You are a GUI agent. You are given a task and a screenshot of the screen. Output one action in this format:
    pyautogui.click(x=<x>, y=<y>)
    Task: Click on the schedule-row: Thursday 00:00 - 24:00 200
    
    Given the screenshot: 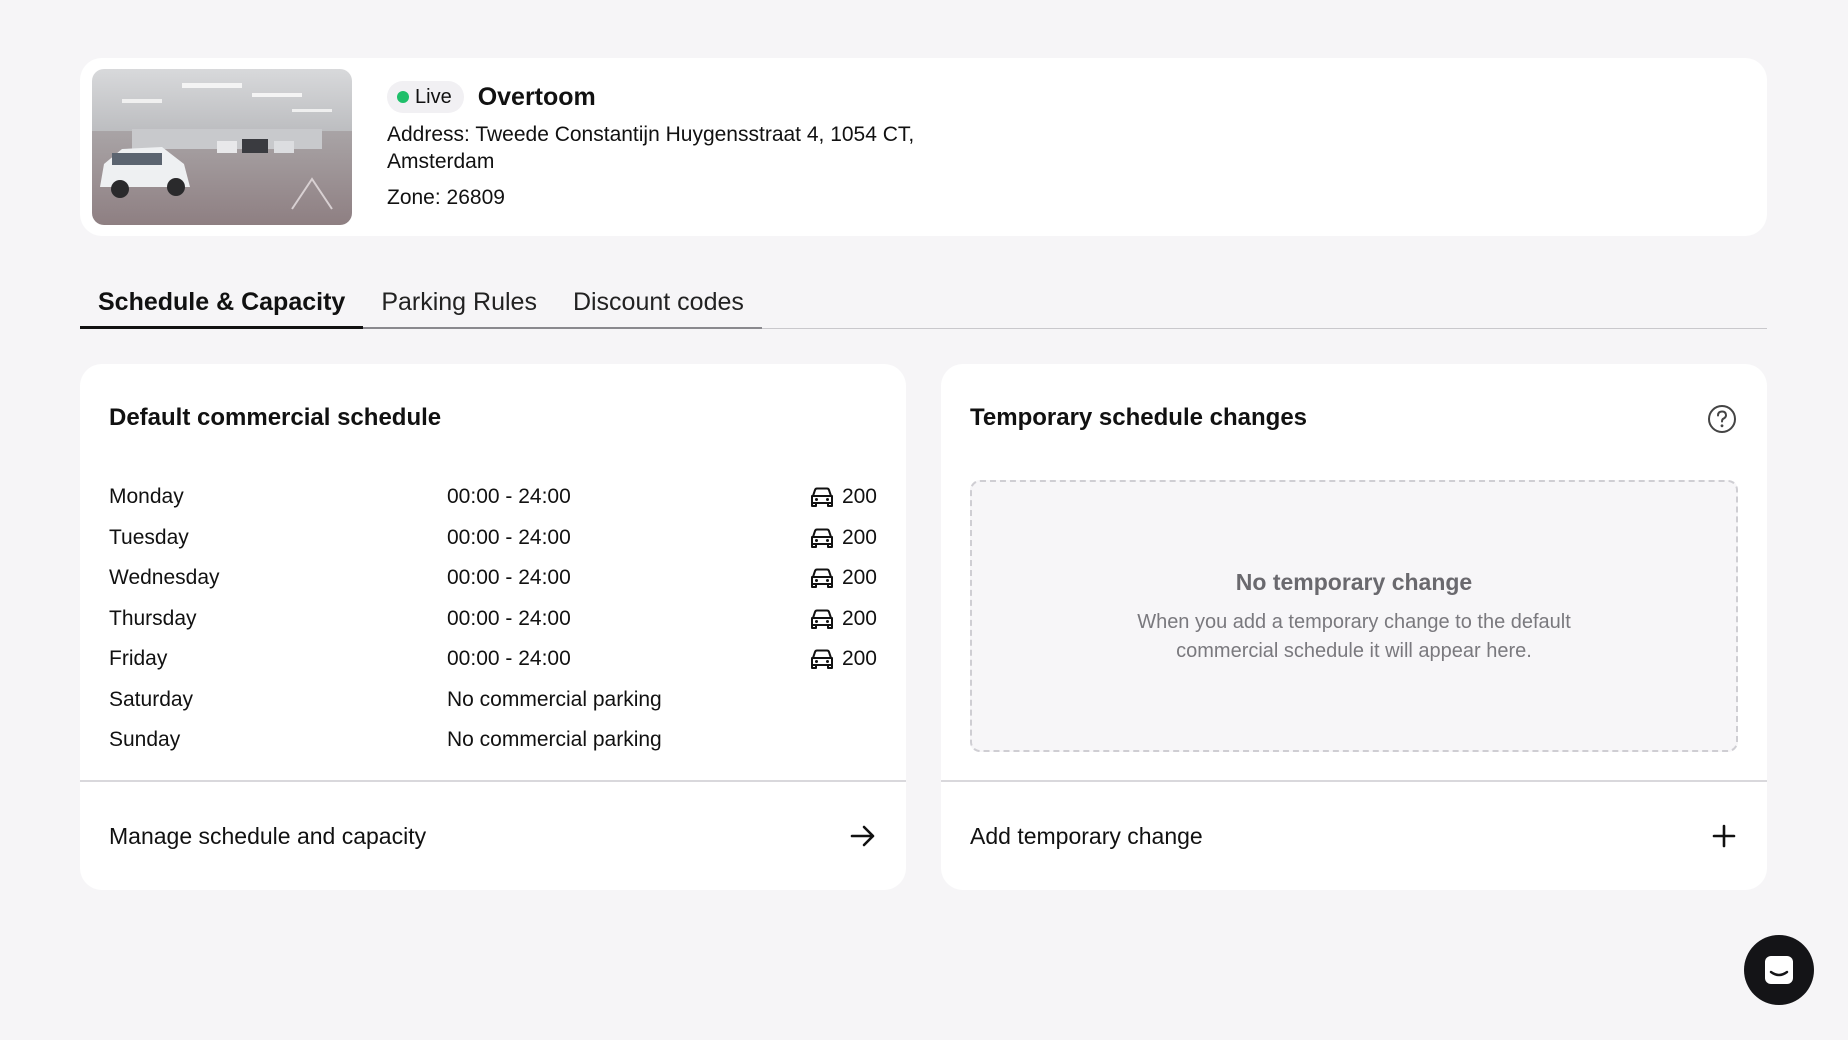 What is the action you would take?
    pyautogui.click(x=493, y=619)
    